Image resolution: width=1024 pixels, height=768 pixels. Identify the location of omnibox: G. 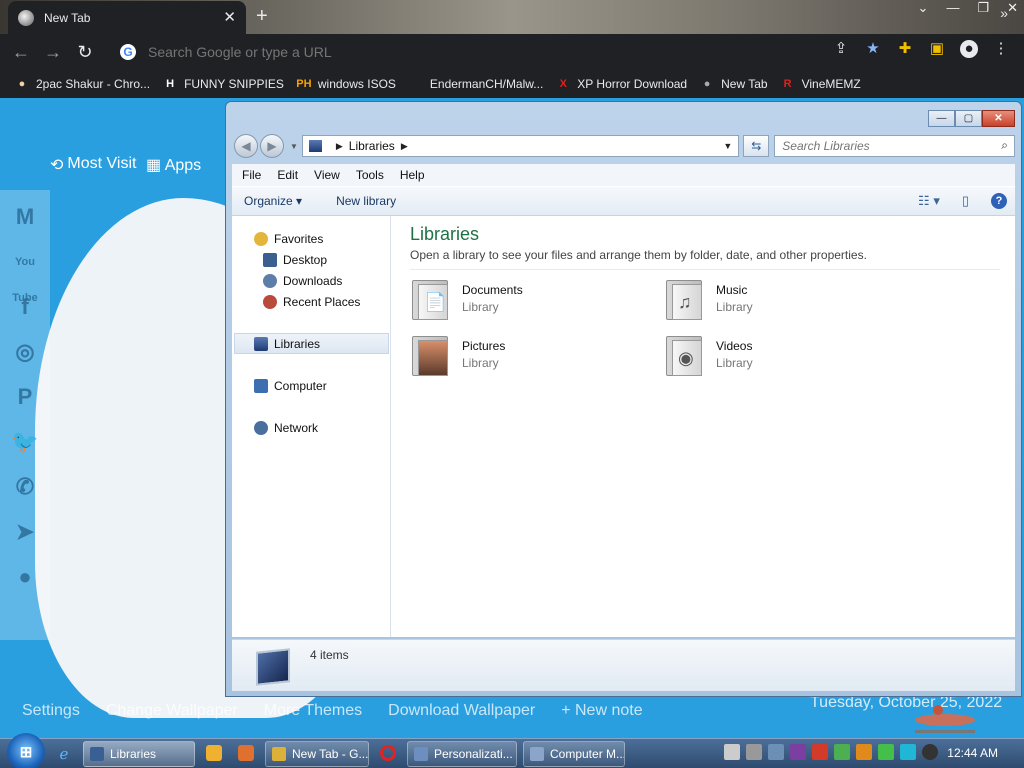
(500, 52).